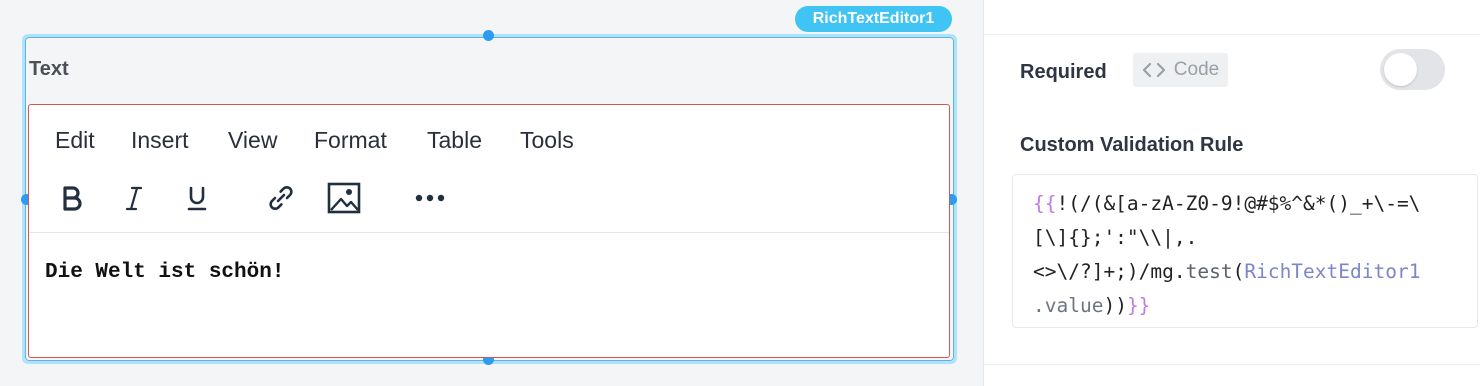 This screenshot has height=386, width=1480. I want to click on field-label: Text, so click(49, 69).